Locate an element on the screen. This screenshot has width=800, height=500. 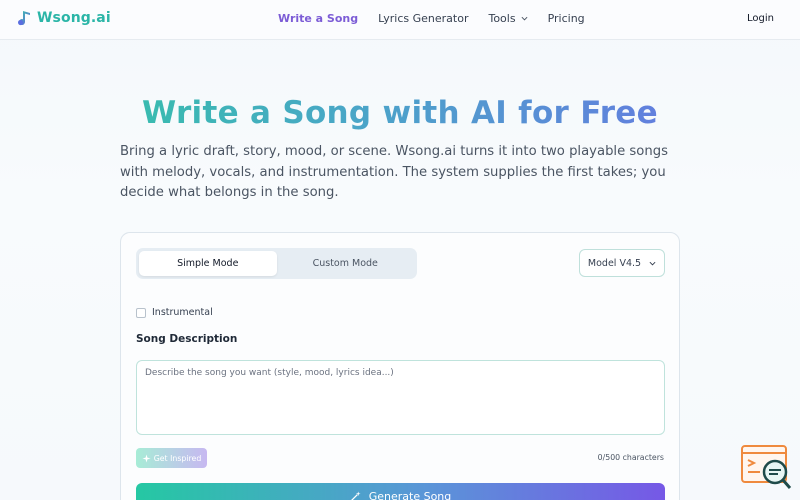
generate-song-button: Generate Song is located at coordinates (400, 491).